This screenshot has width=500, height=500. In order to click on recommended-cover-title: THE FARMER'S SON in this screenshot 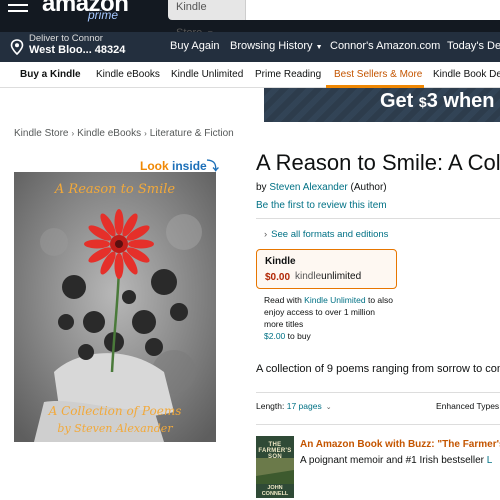, I will do `click(275, 451)`.